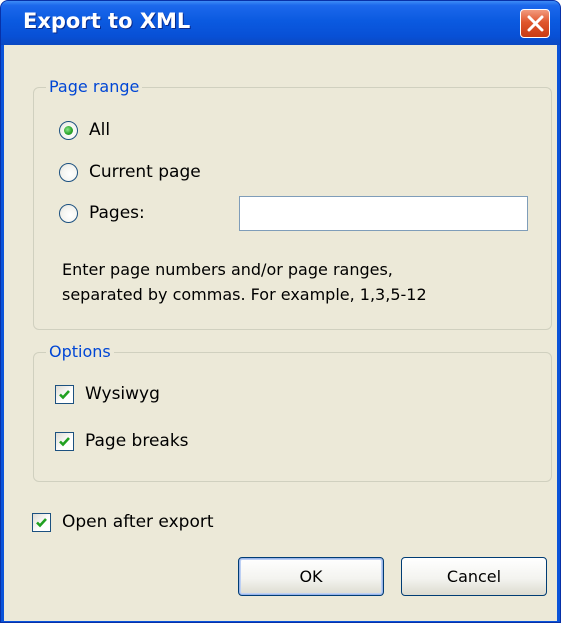 This screenshot has width=561, height=623. Describe the element at coordinates (474, 576) in the screenshot. I see `cancel-button: Cancel` at that location.